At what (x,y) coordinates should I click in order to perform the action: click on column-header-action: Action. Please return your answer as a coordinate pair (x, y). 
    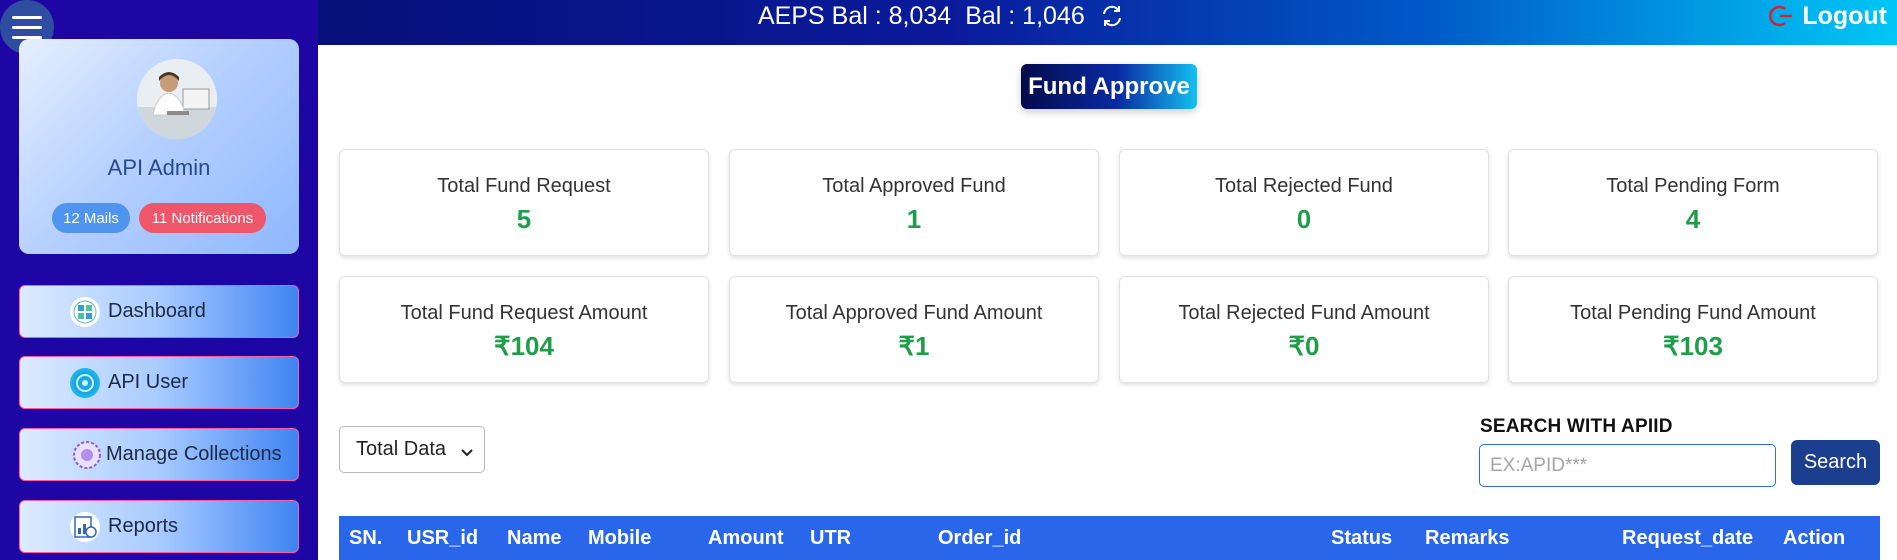
    Looking at the image, I should click on (1814, 537).